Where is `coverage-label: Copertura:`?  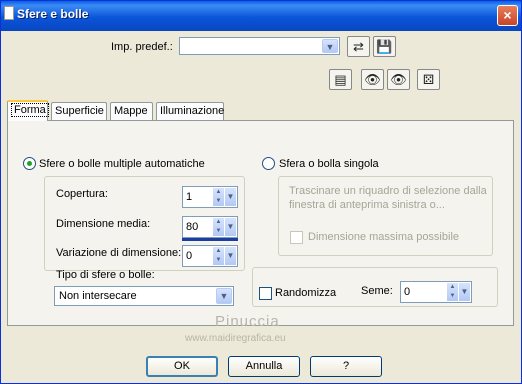
coverage-label: Copertura: is located at coordinates (82, 194).